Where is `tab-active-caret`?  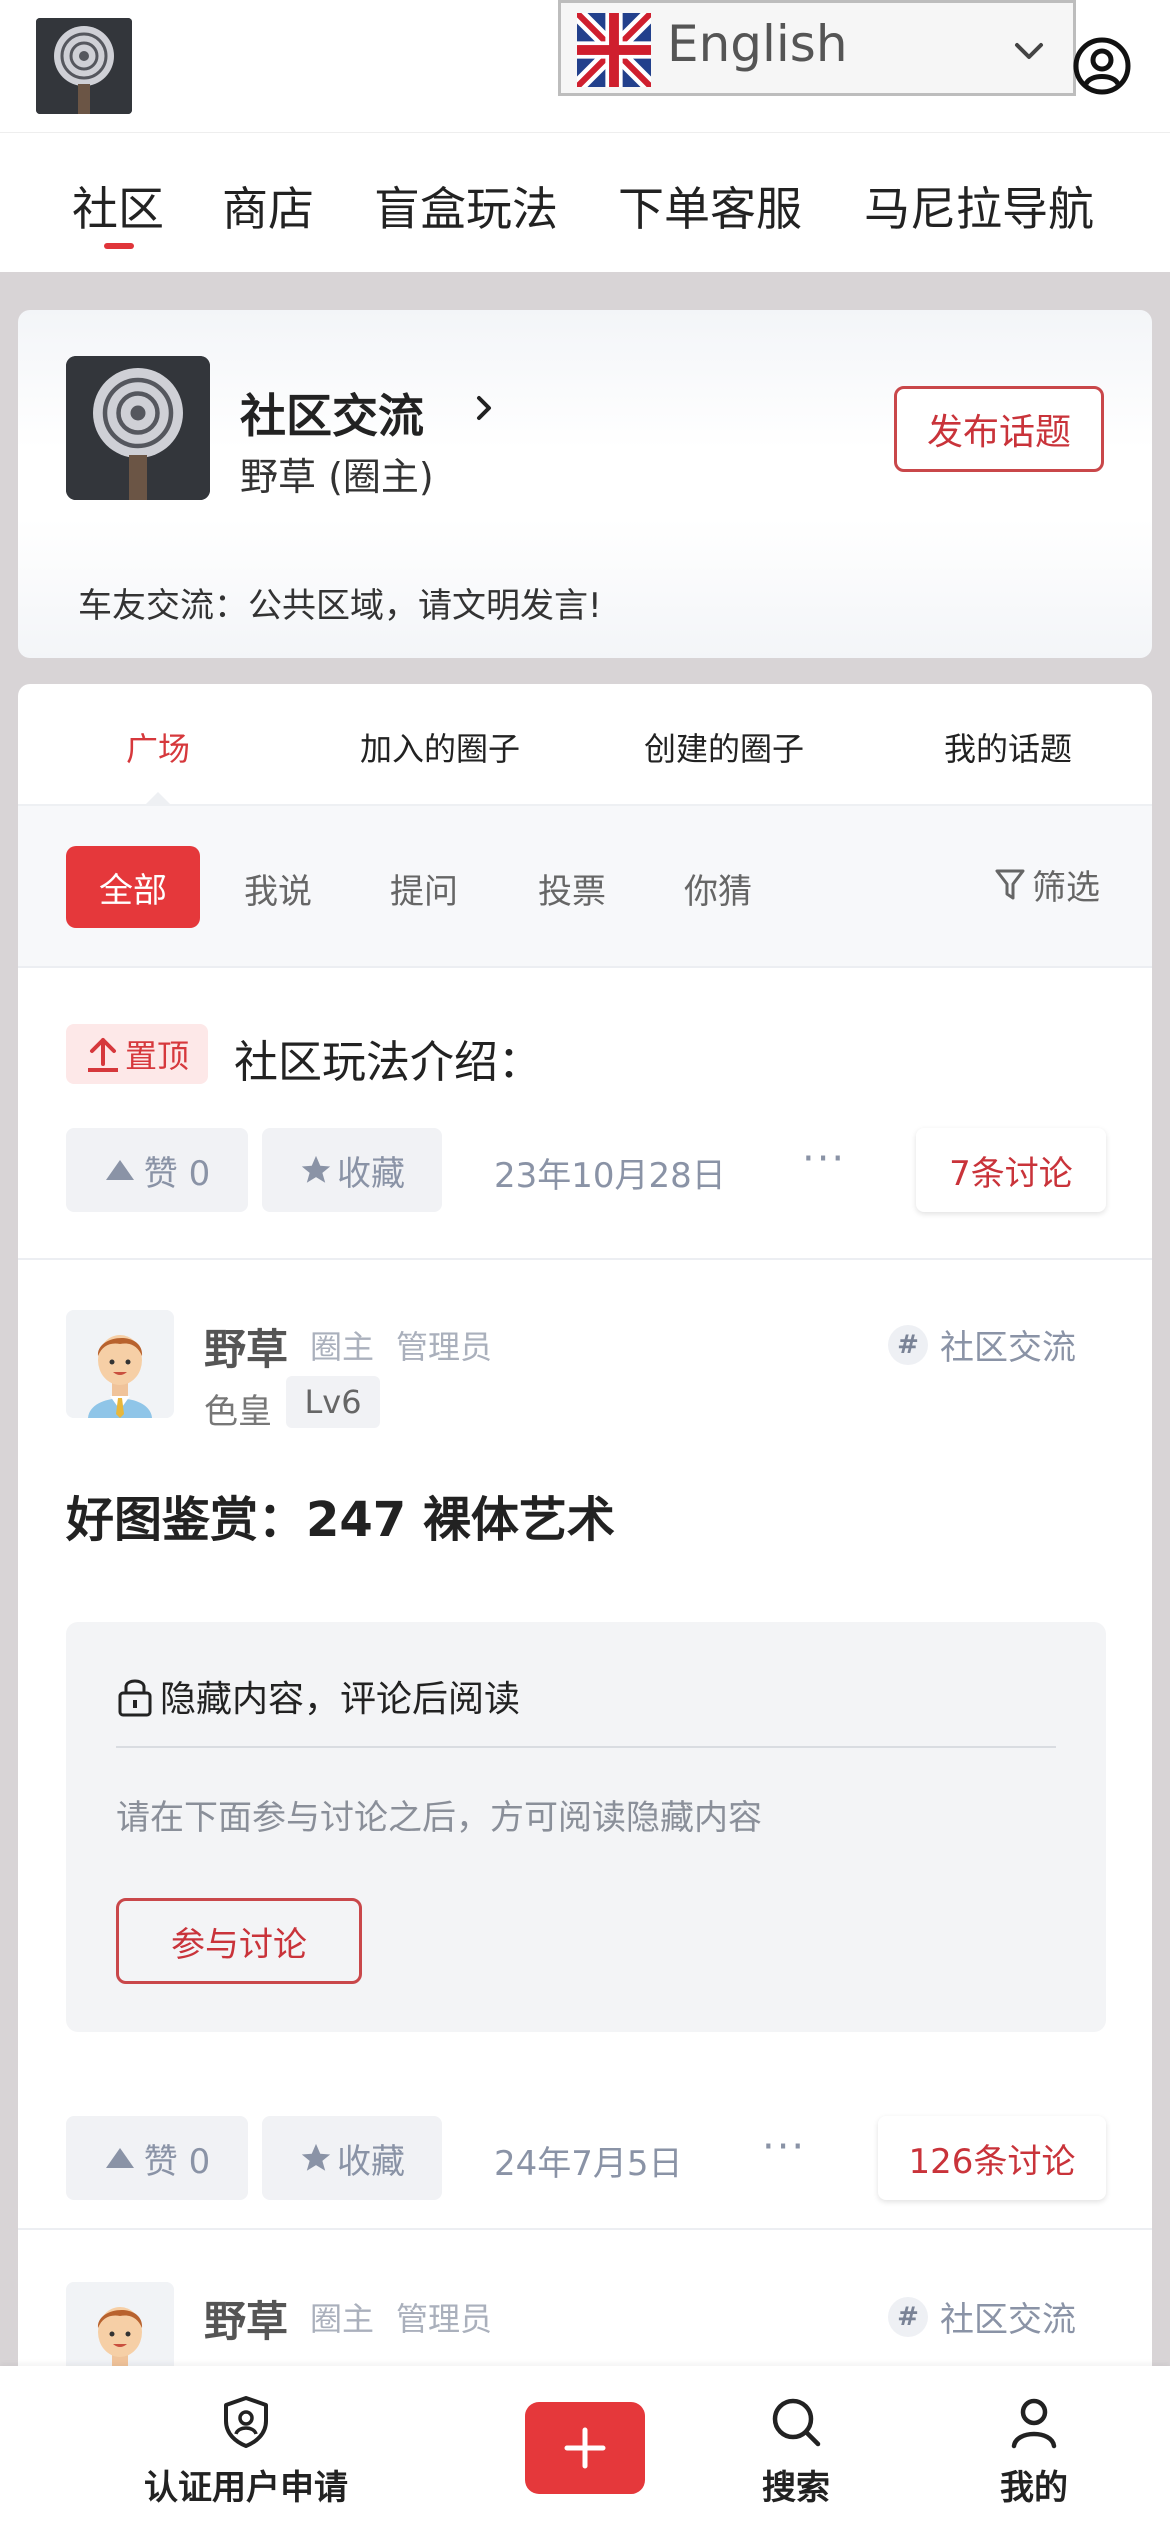
tab-active-caret is located at coordinates (158, 799).